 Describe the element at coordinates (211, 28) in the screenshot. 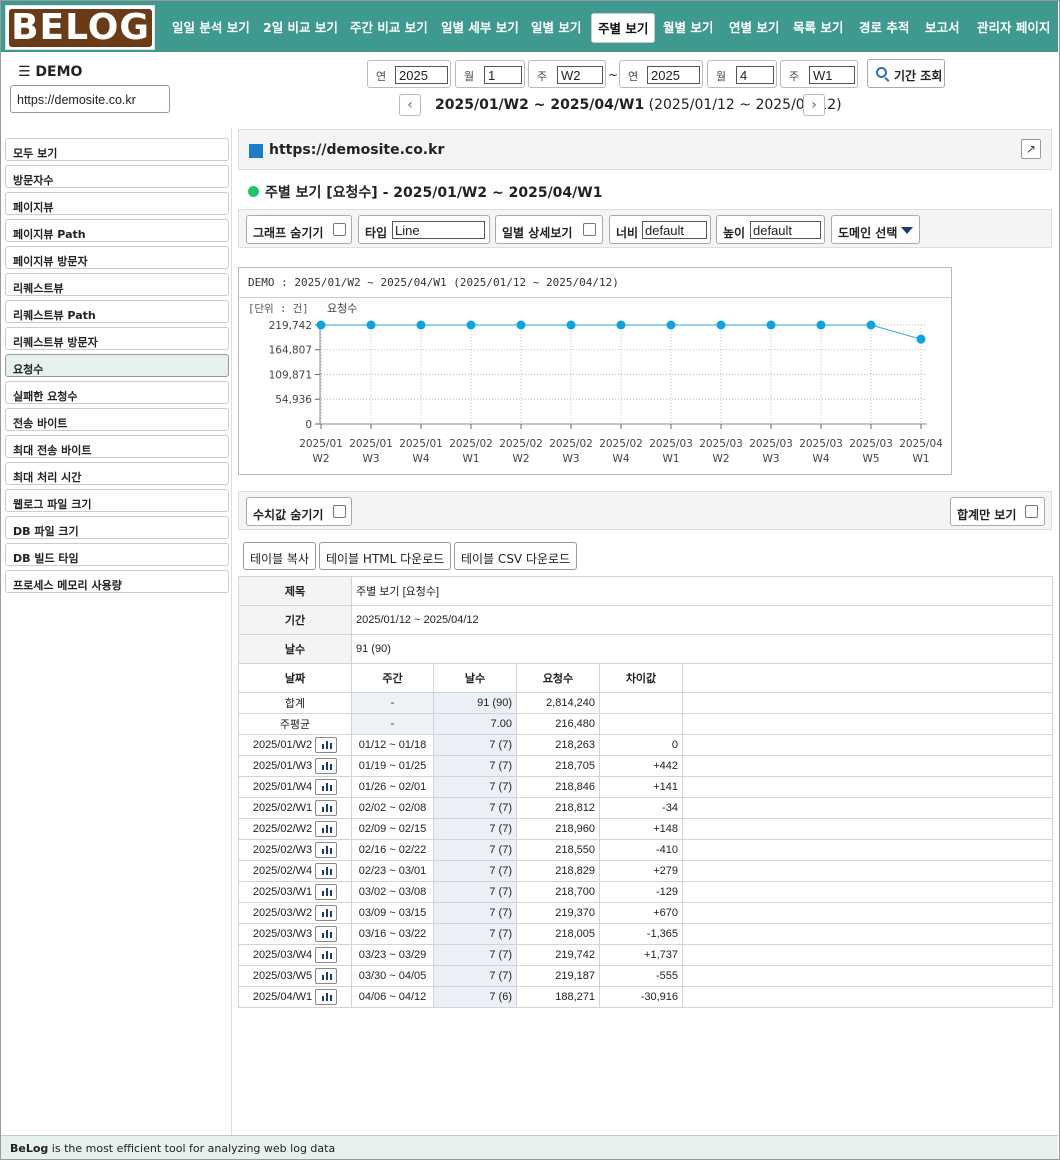

I see `nav-item-0: 일일 분석 보기` at that location.